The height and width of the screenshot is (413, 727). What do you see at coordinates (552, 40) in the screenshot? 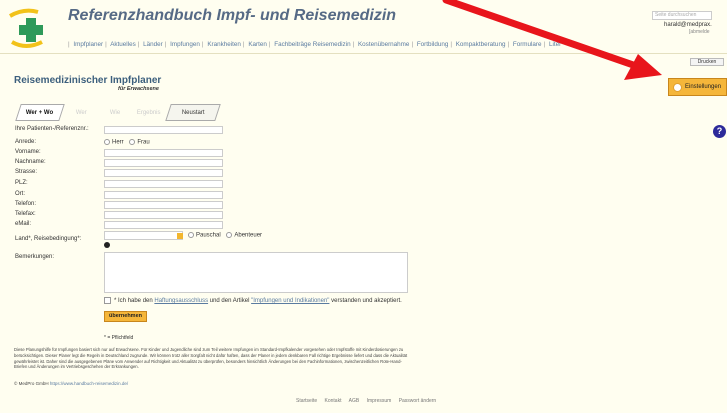
I see `annotation-arrow` at bounding box center [552, 40].